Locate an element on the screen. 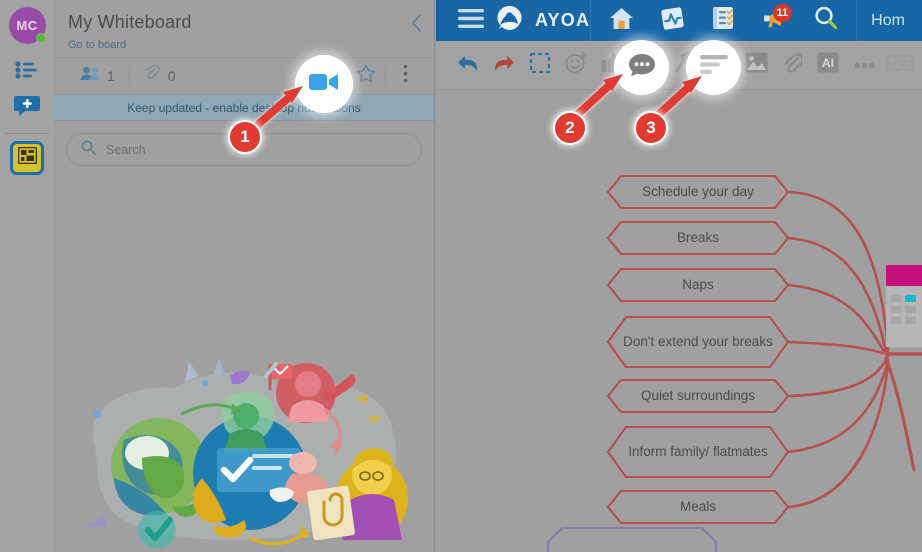  whiteboard-header: My Whiteboard Go to board is located at coordinates (244, 28).